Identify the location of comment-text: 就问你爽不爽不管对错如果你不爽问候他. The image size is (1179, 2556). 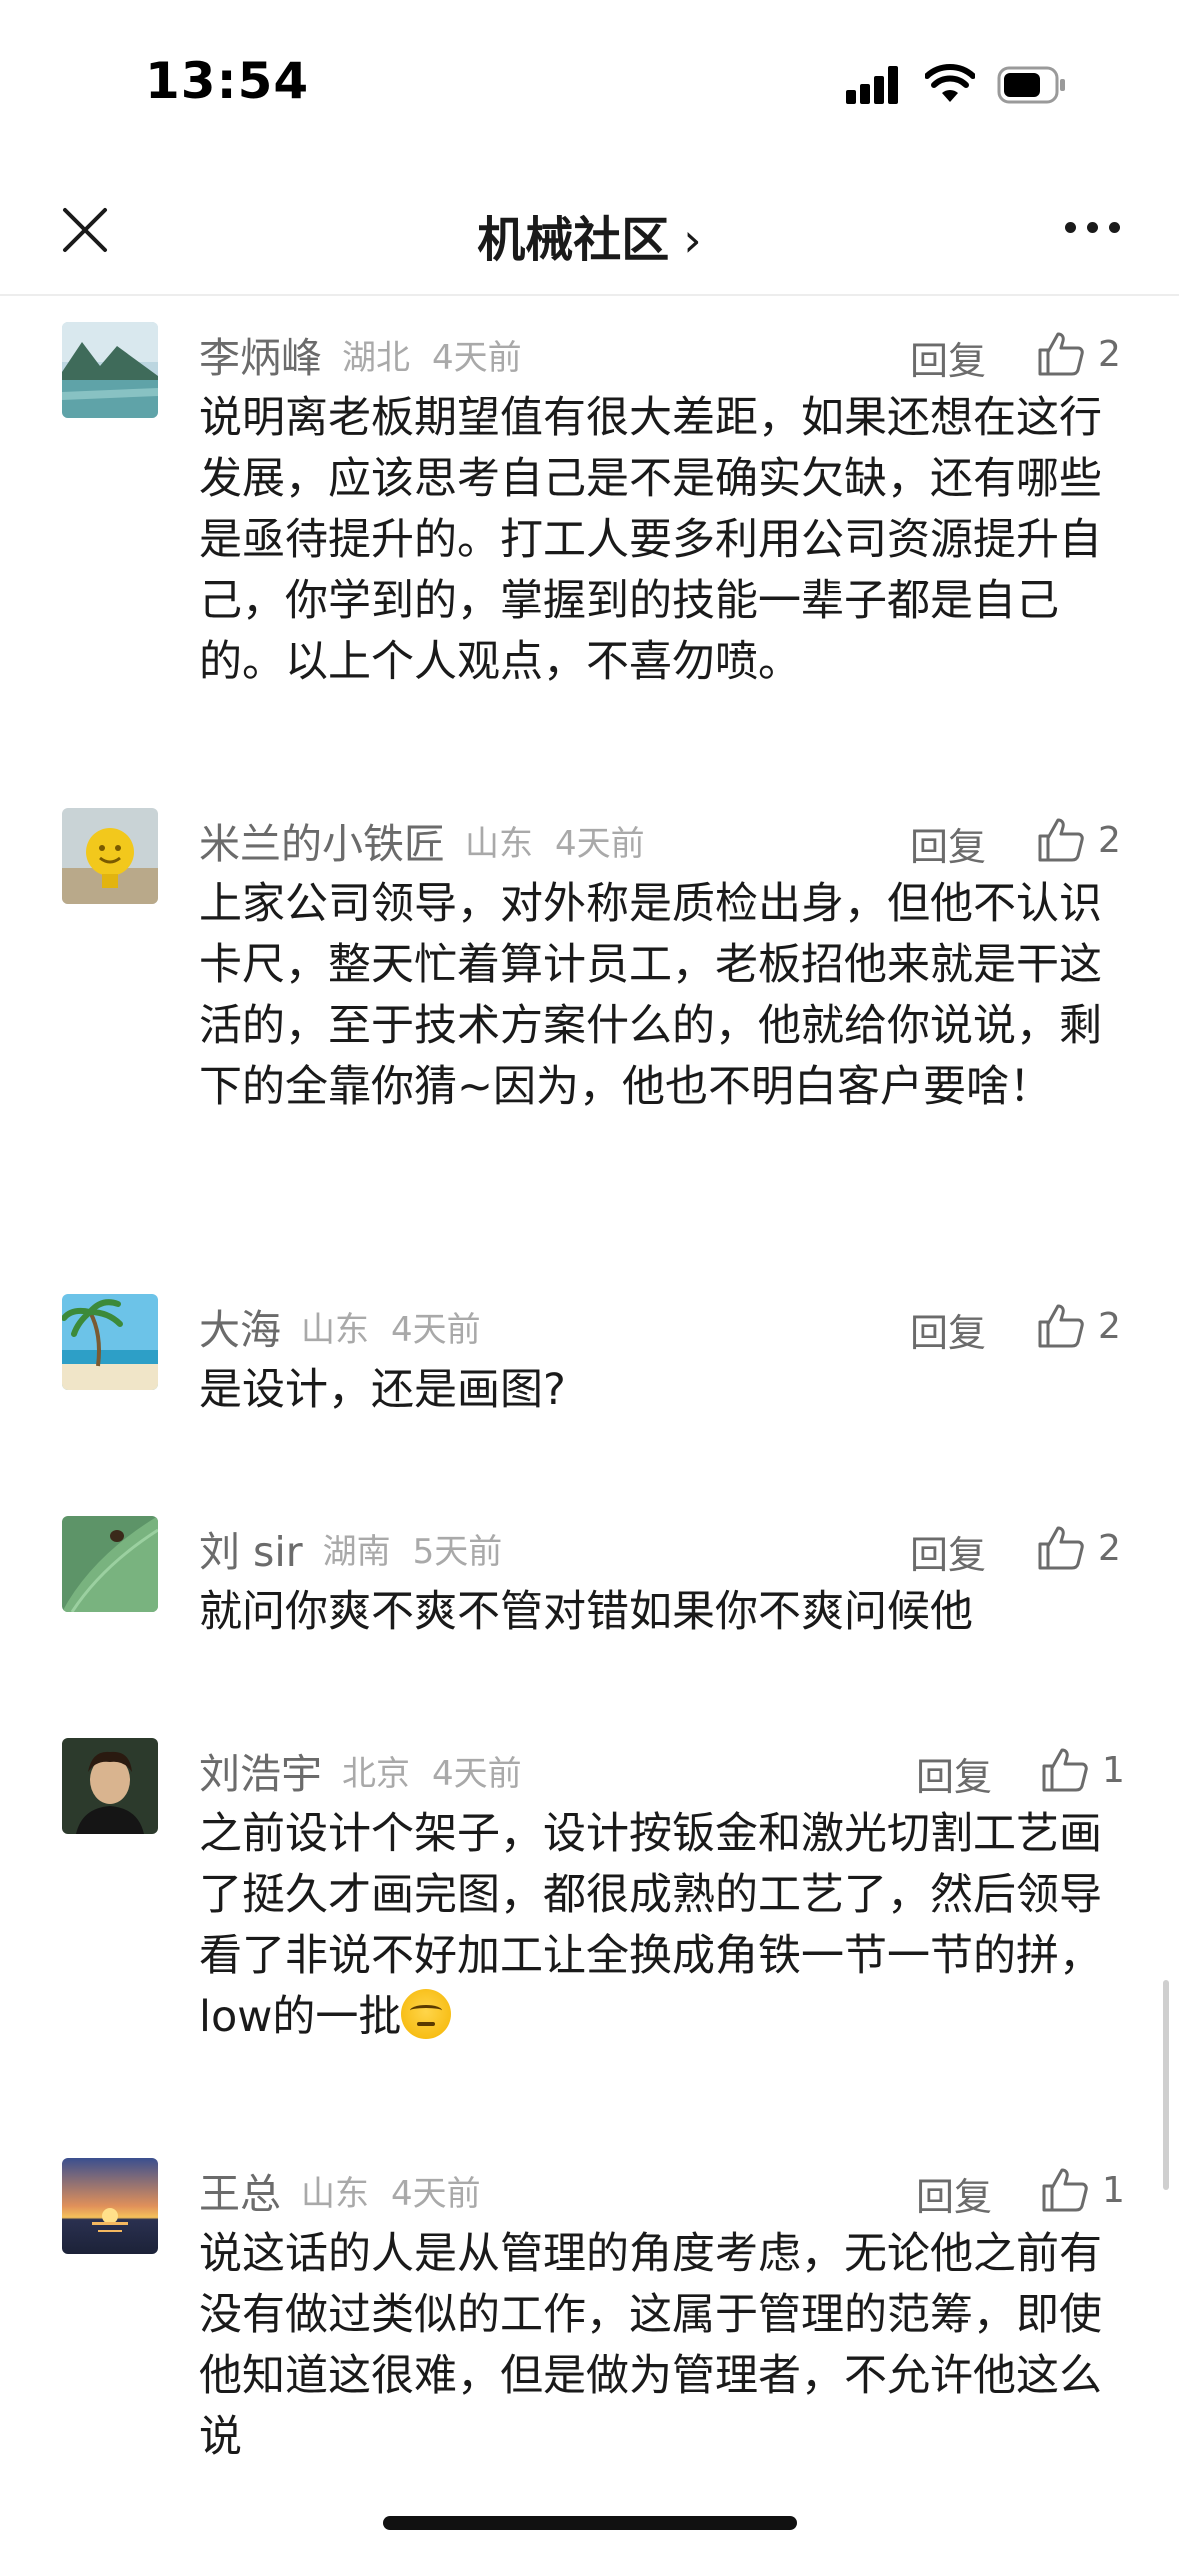
(586, 1612).